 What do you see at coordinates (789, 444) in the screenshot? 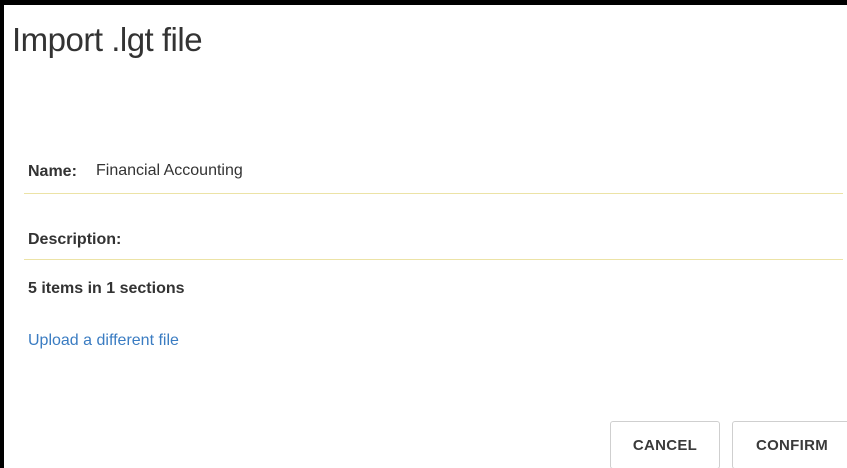
I see `confirm-button: CONFIRM` at bounding box center [789, 444].